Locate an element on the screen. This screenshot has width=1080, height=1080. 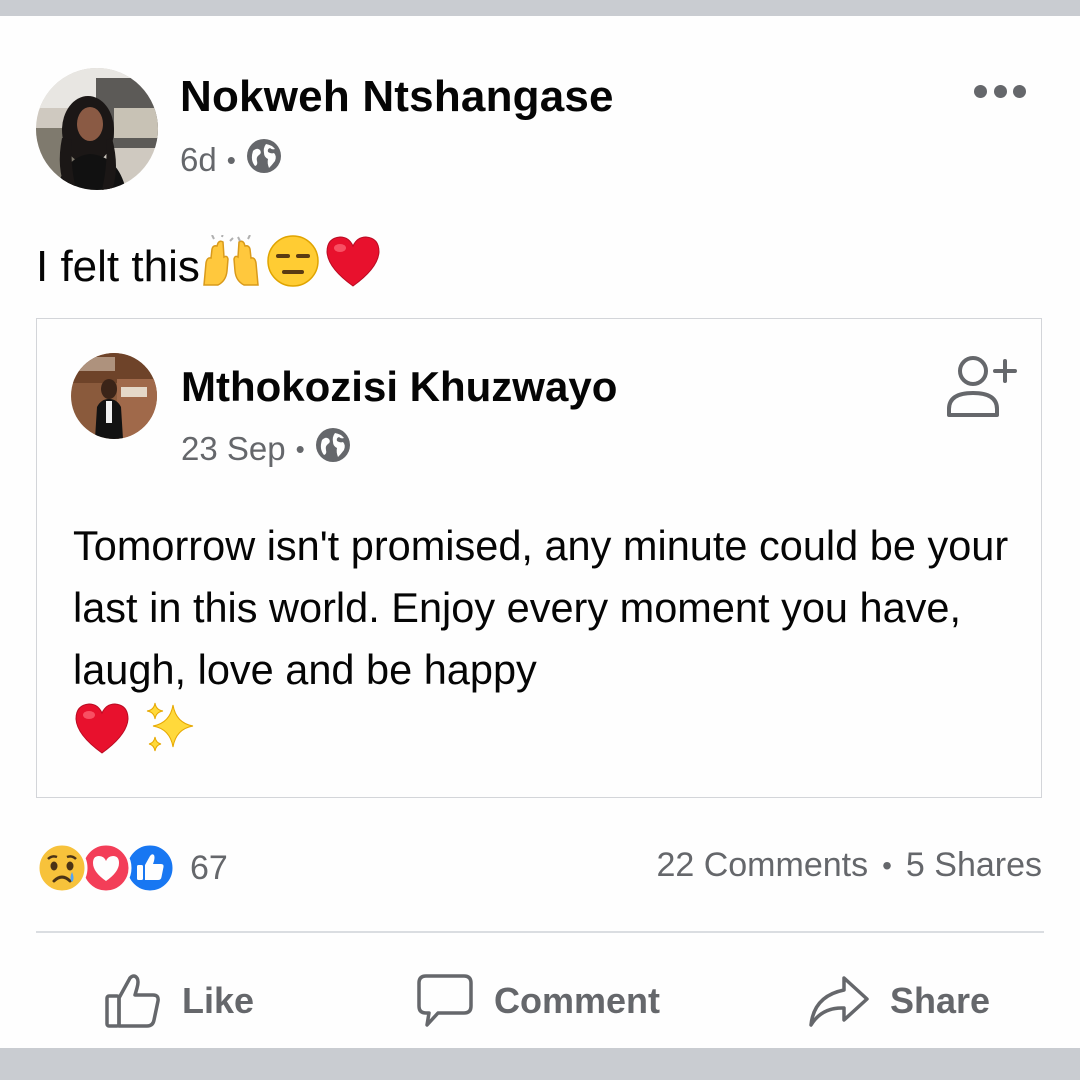
shared-post-meta: 23 Sep • is located at coordinates (266, 449).